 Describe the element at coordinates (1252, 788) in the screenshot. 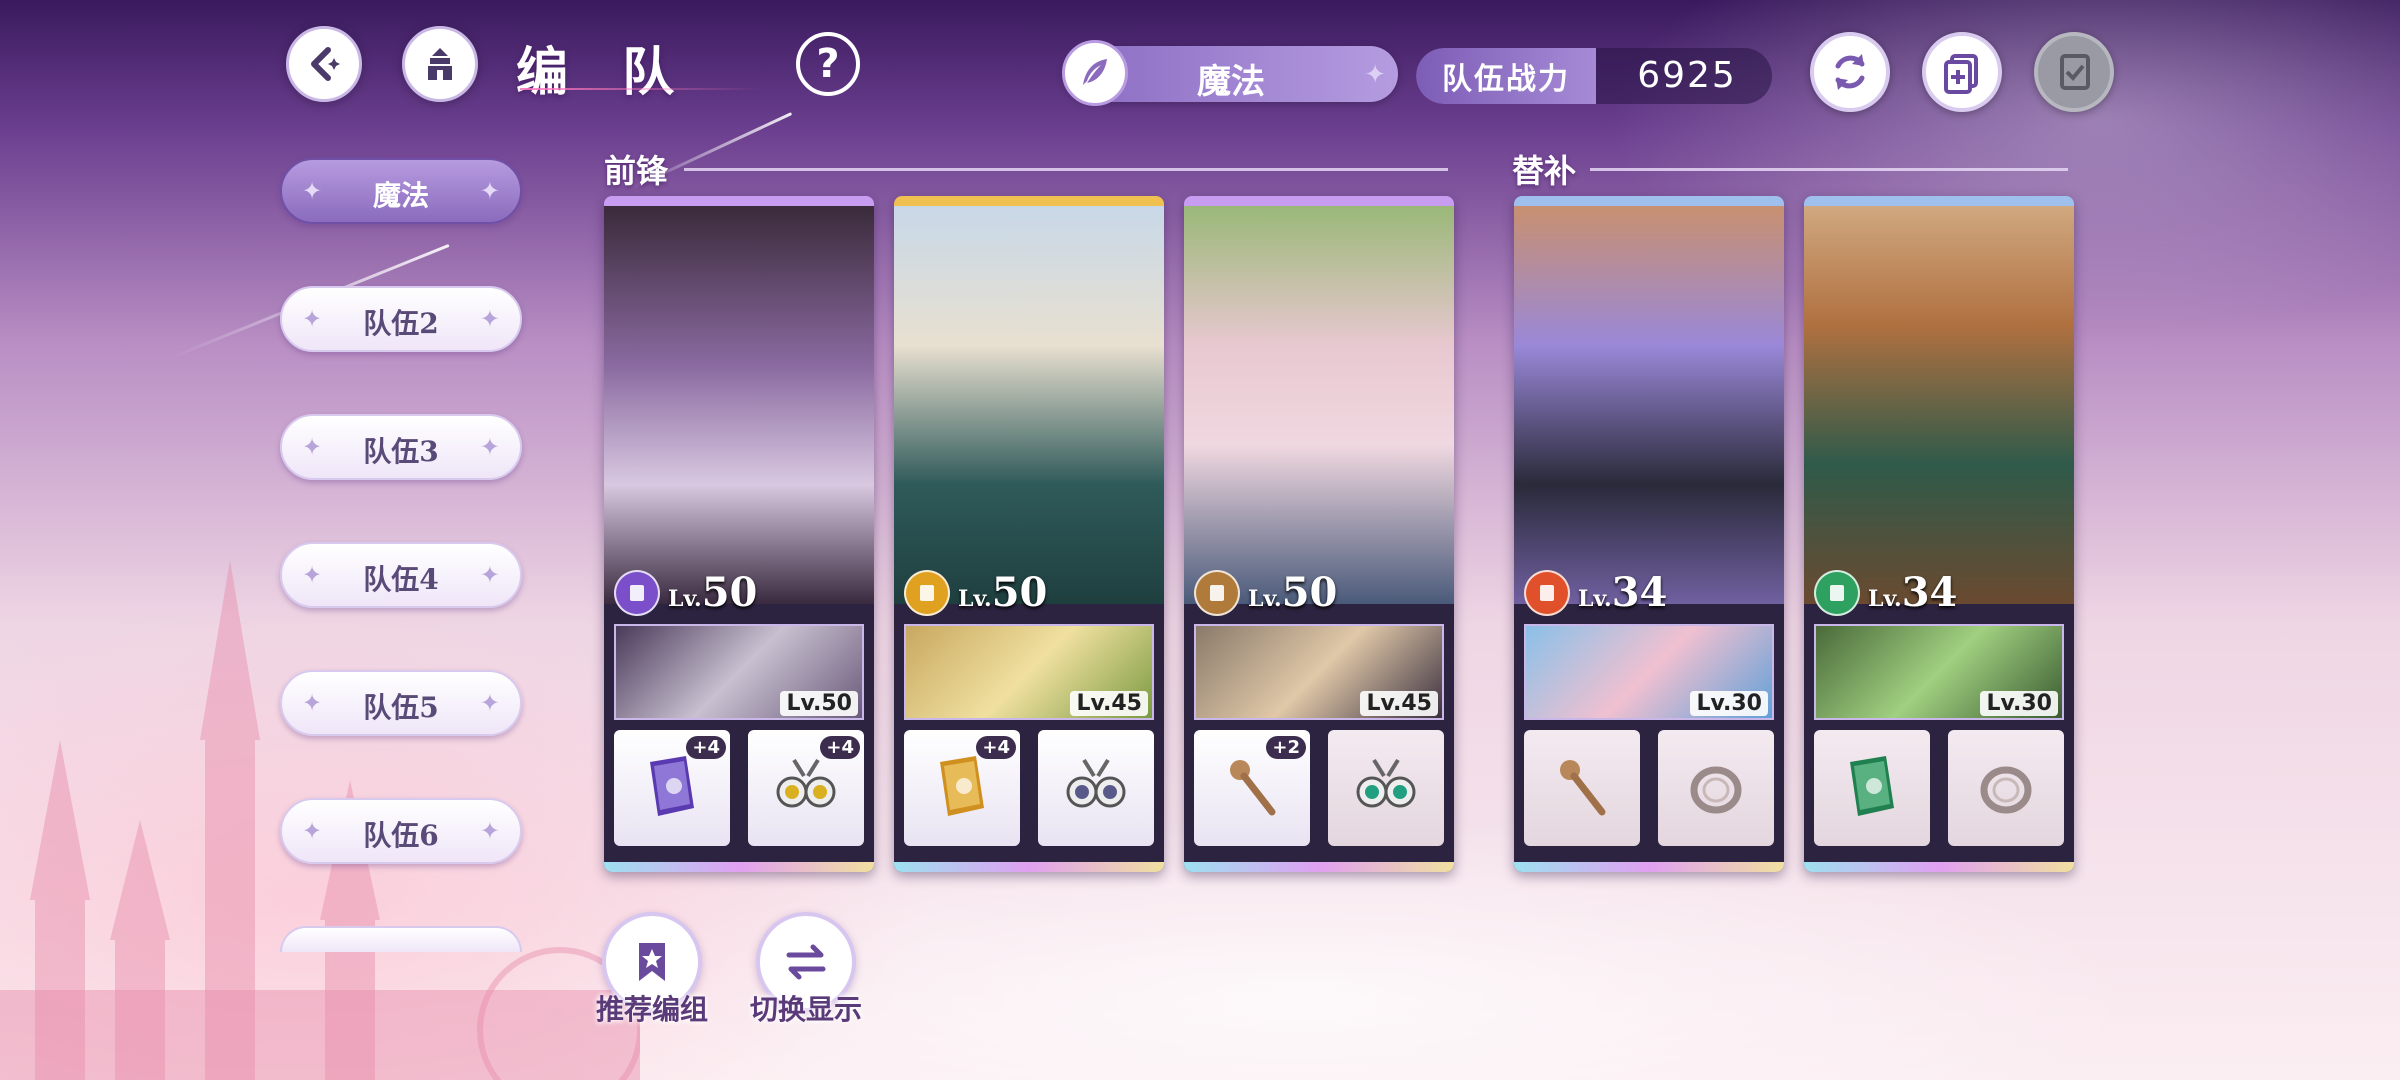

I see `equipment-slot-1: +2` at that location.